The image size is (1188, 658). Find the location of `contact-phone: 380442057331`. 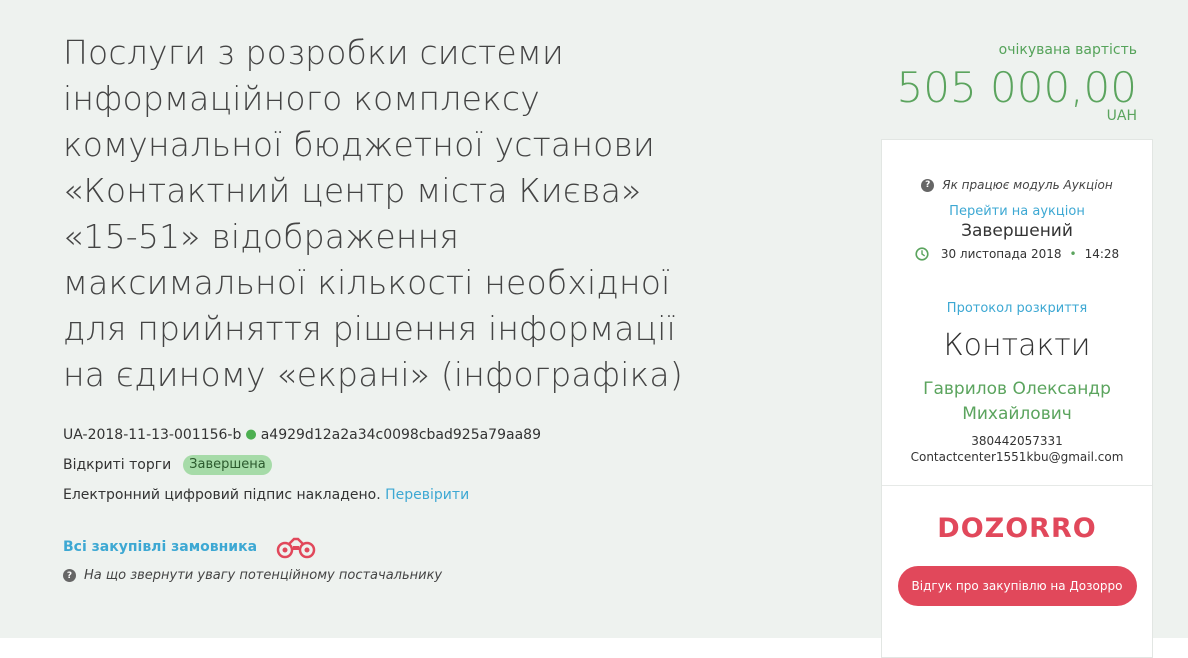

contact-phone: 380442057331 is located at coordinates (1017, 441).